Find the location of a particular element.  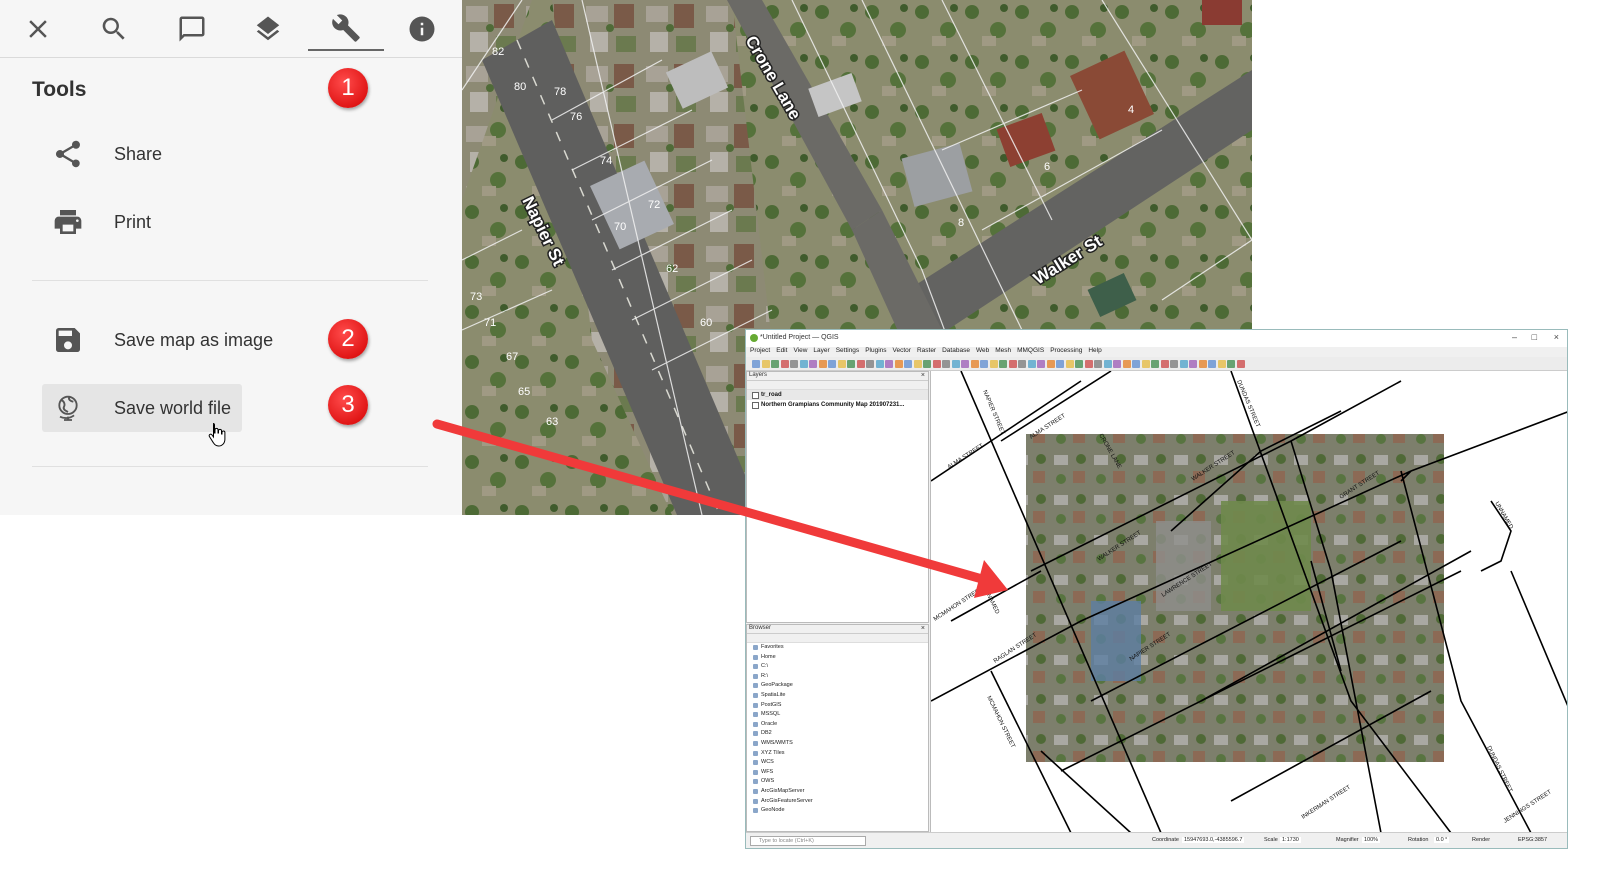

info-button is located at coordinates (422, 29).